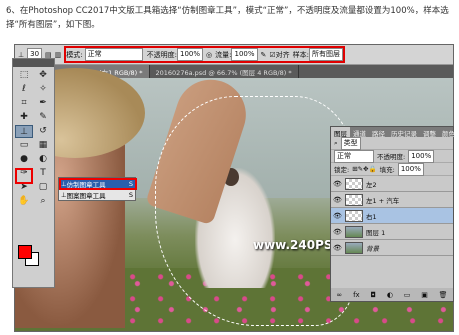  What do you see at coordinates (244, 54) in the screenshot?
I see `flow-input: 100%` at bounding box center [244, 54].